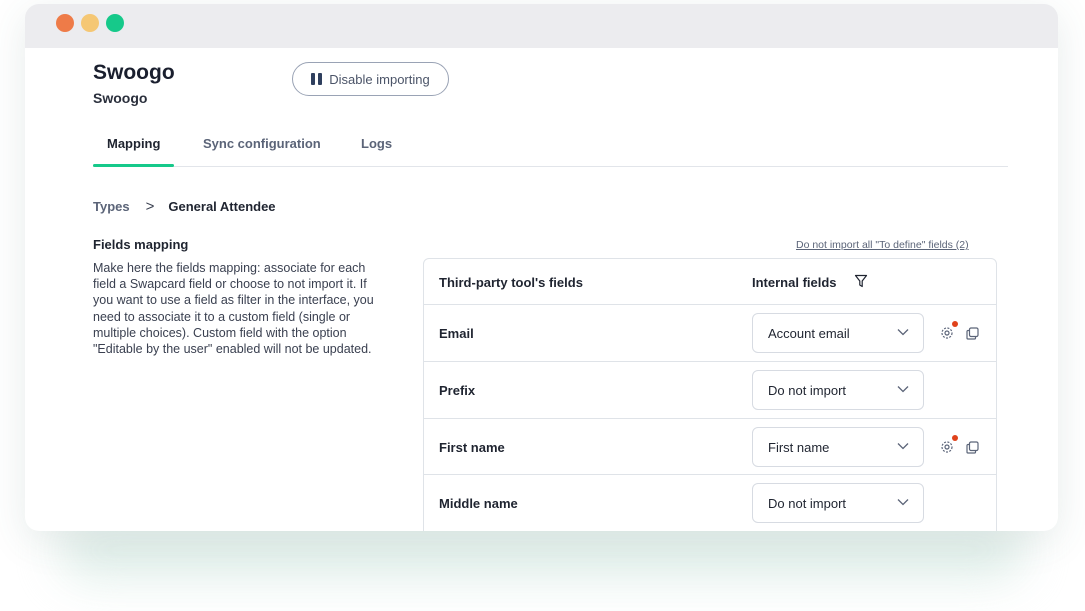  I want to click on internal-field-select: First name, so click(838, 447).